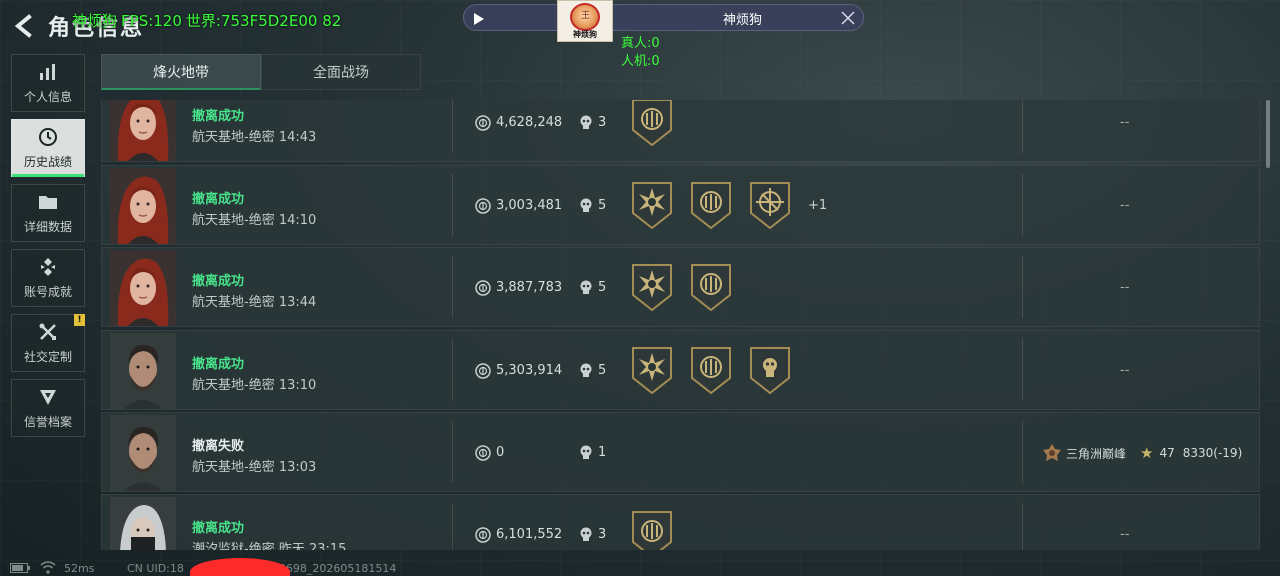  I want to click on shield-icon, so click(48, 397).